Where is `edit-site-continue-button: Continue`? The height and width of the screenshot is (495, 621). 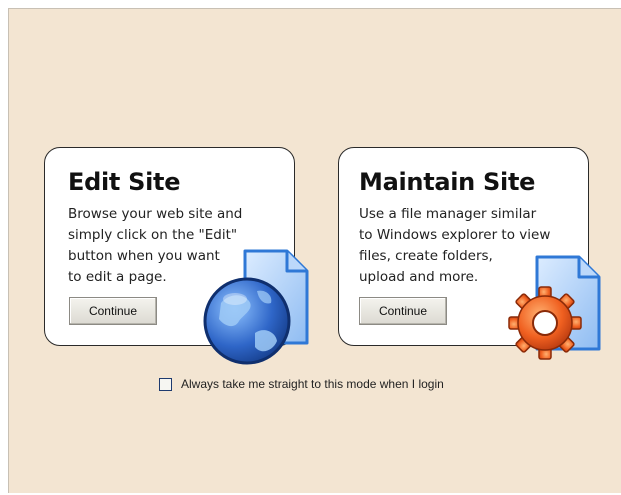
edit-site-continue-button: Continue is located at coordinates (113, 311).